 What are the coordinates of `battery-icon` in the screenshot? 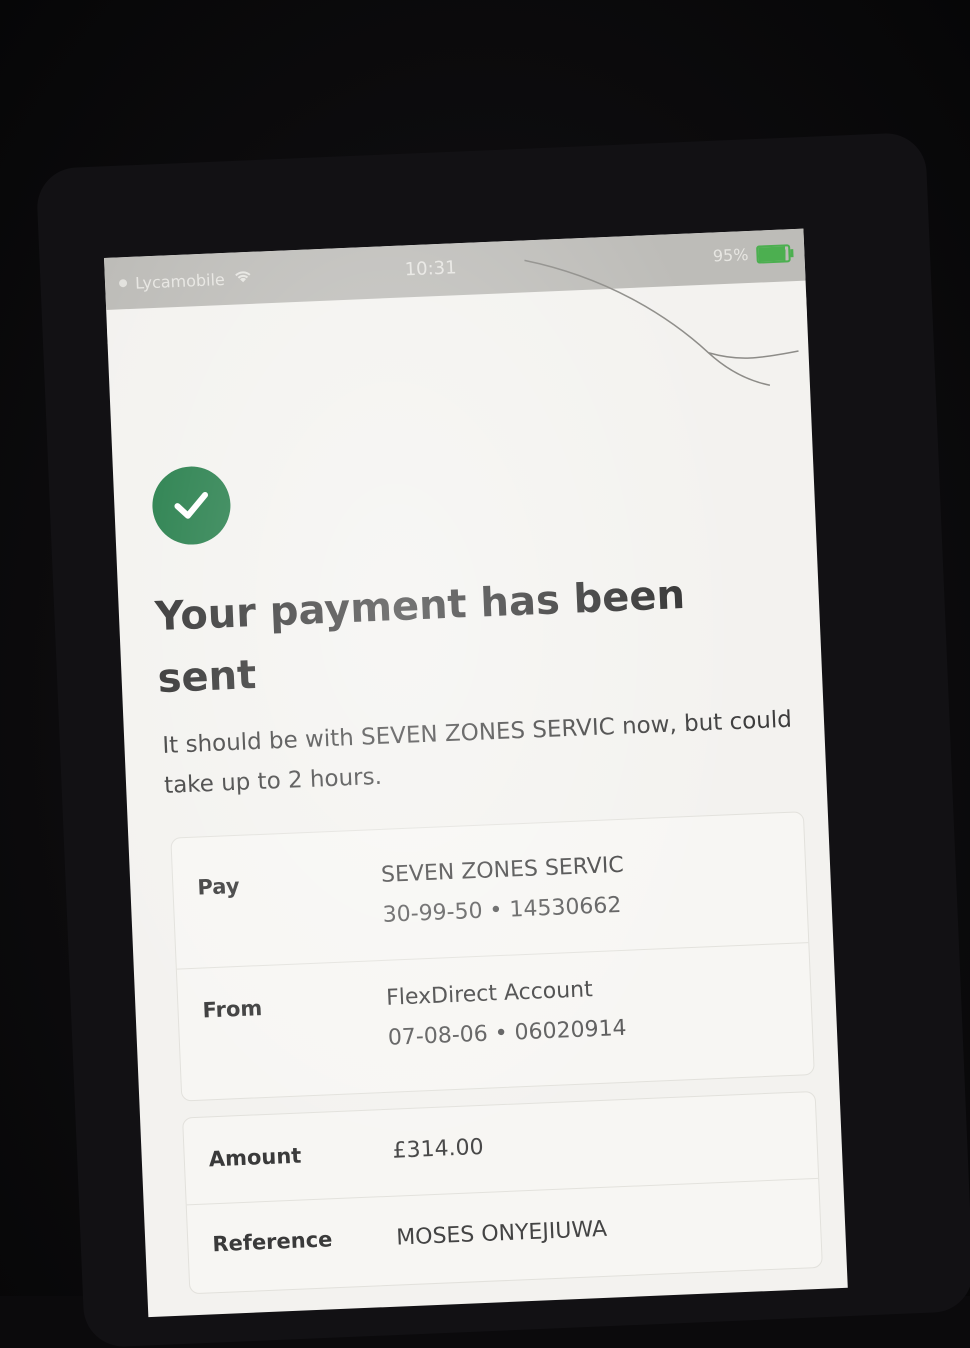 It's located at (773, 253).